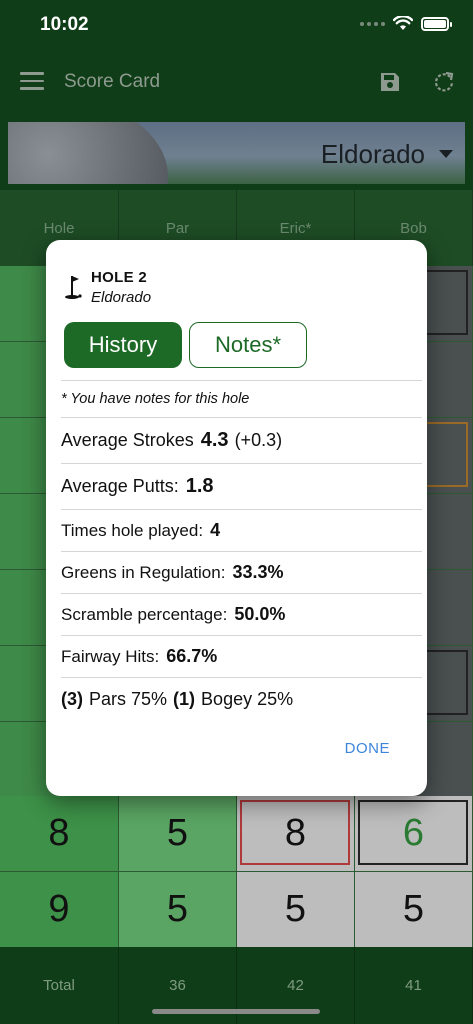 This screenshot has height=1024, width=473. Describe the element at coordinates (258, 572) in the screenshot. I see `gir-value: 33.3%` at that location.